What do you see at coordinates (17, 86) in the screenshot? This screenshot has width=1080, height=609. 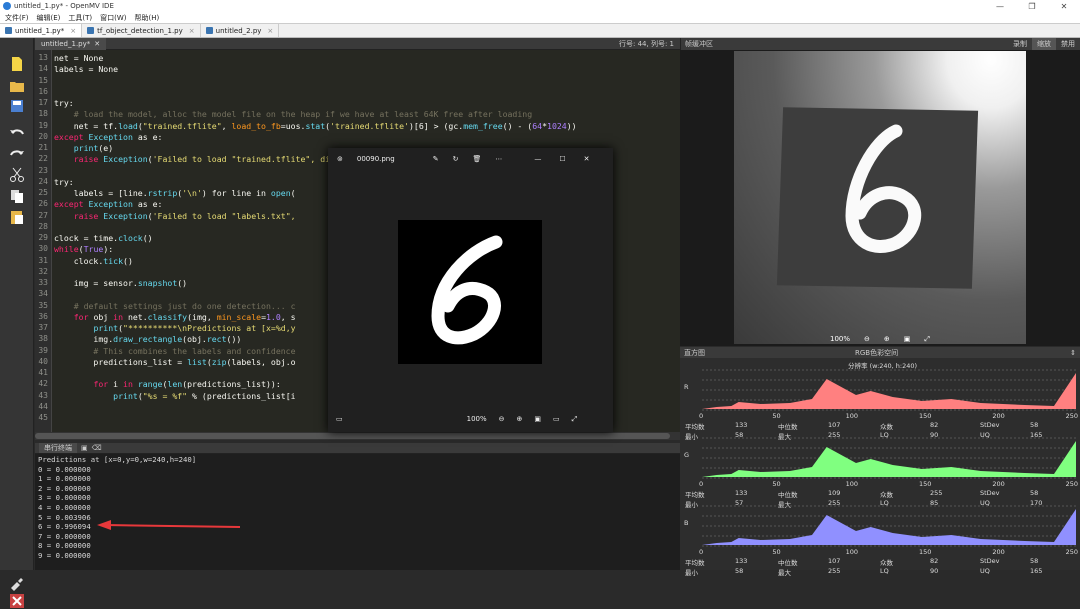 I see `open-folder-icon` at bounding box center [17, 86].